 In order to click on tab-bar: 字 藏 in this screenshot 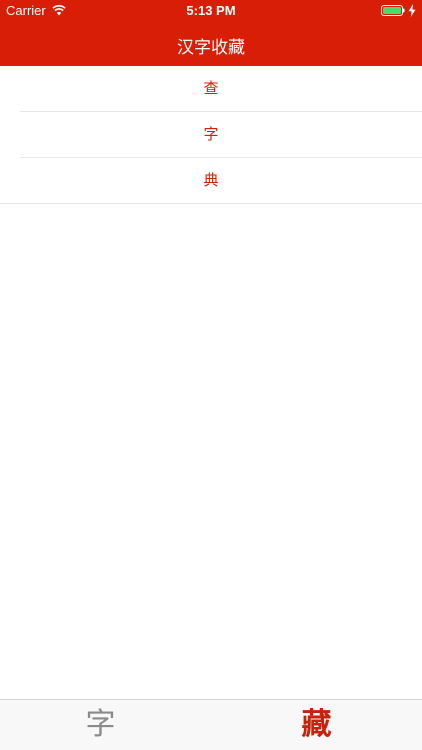, I will do `click(211, 724)`.